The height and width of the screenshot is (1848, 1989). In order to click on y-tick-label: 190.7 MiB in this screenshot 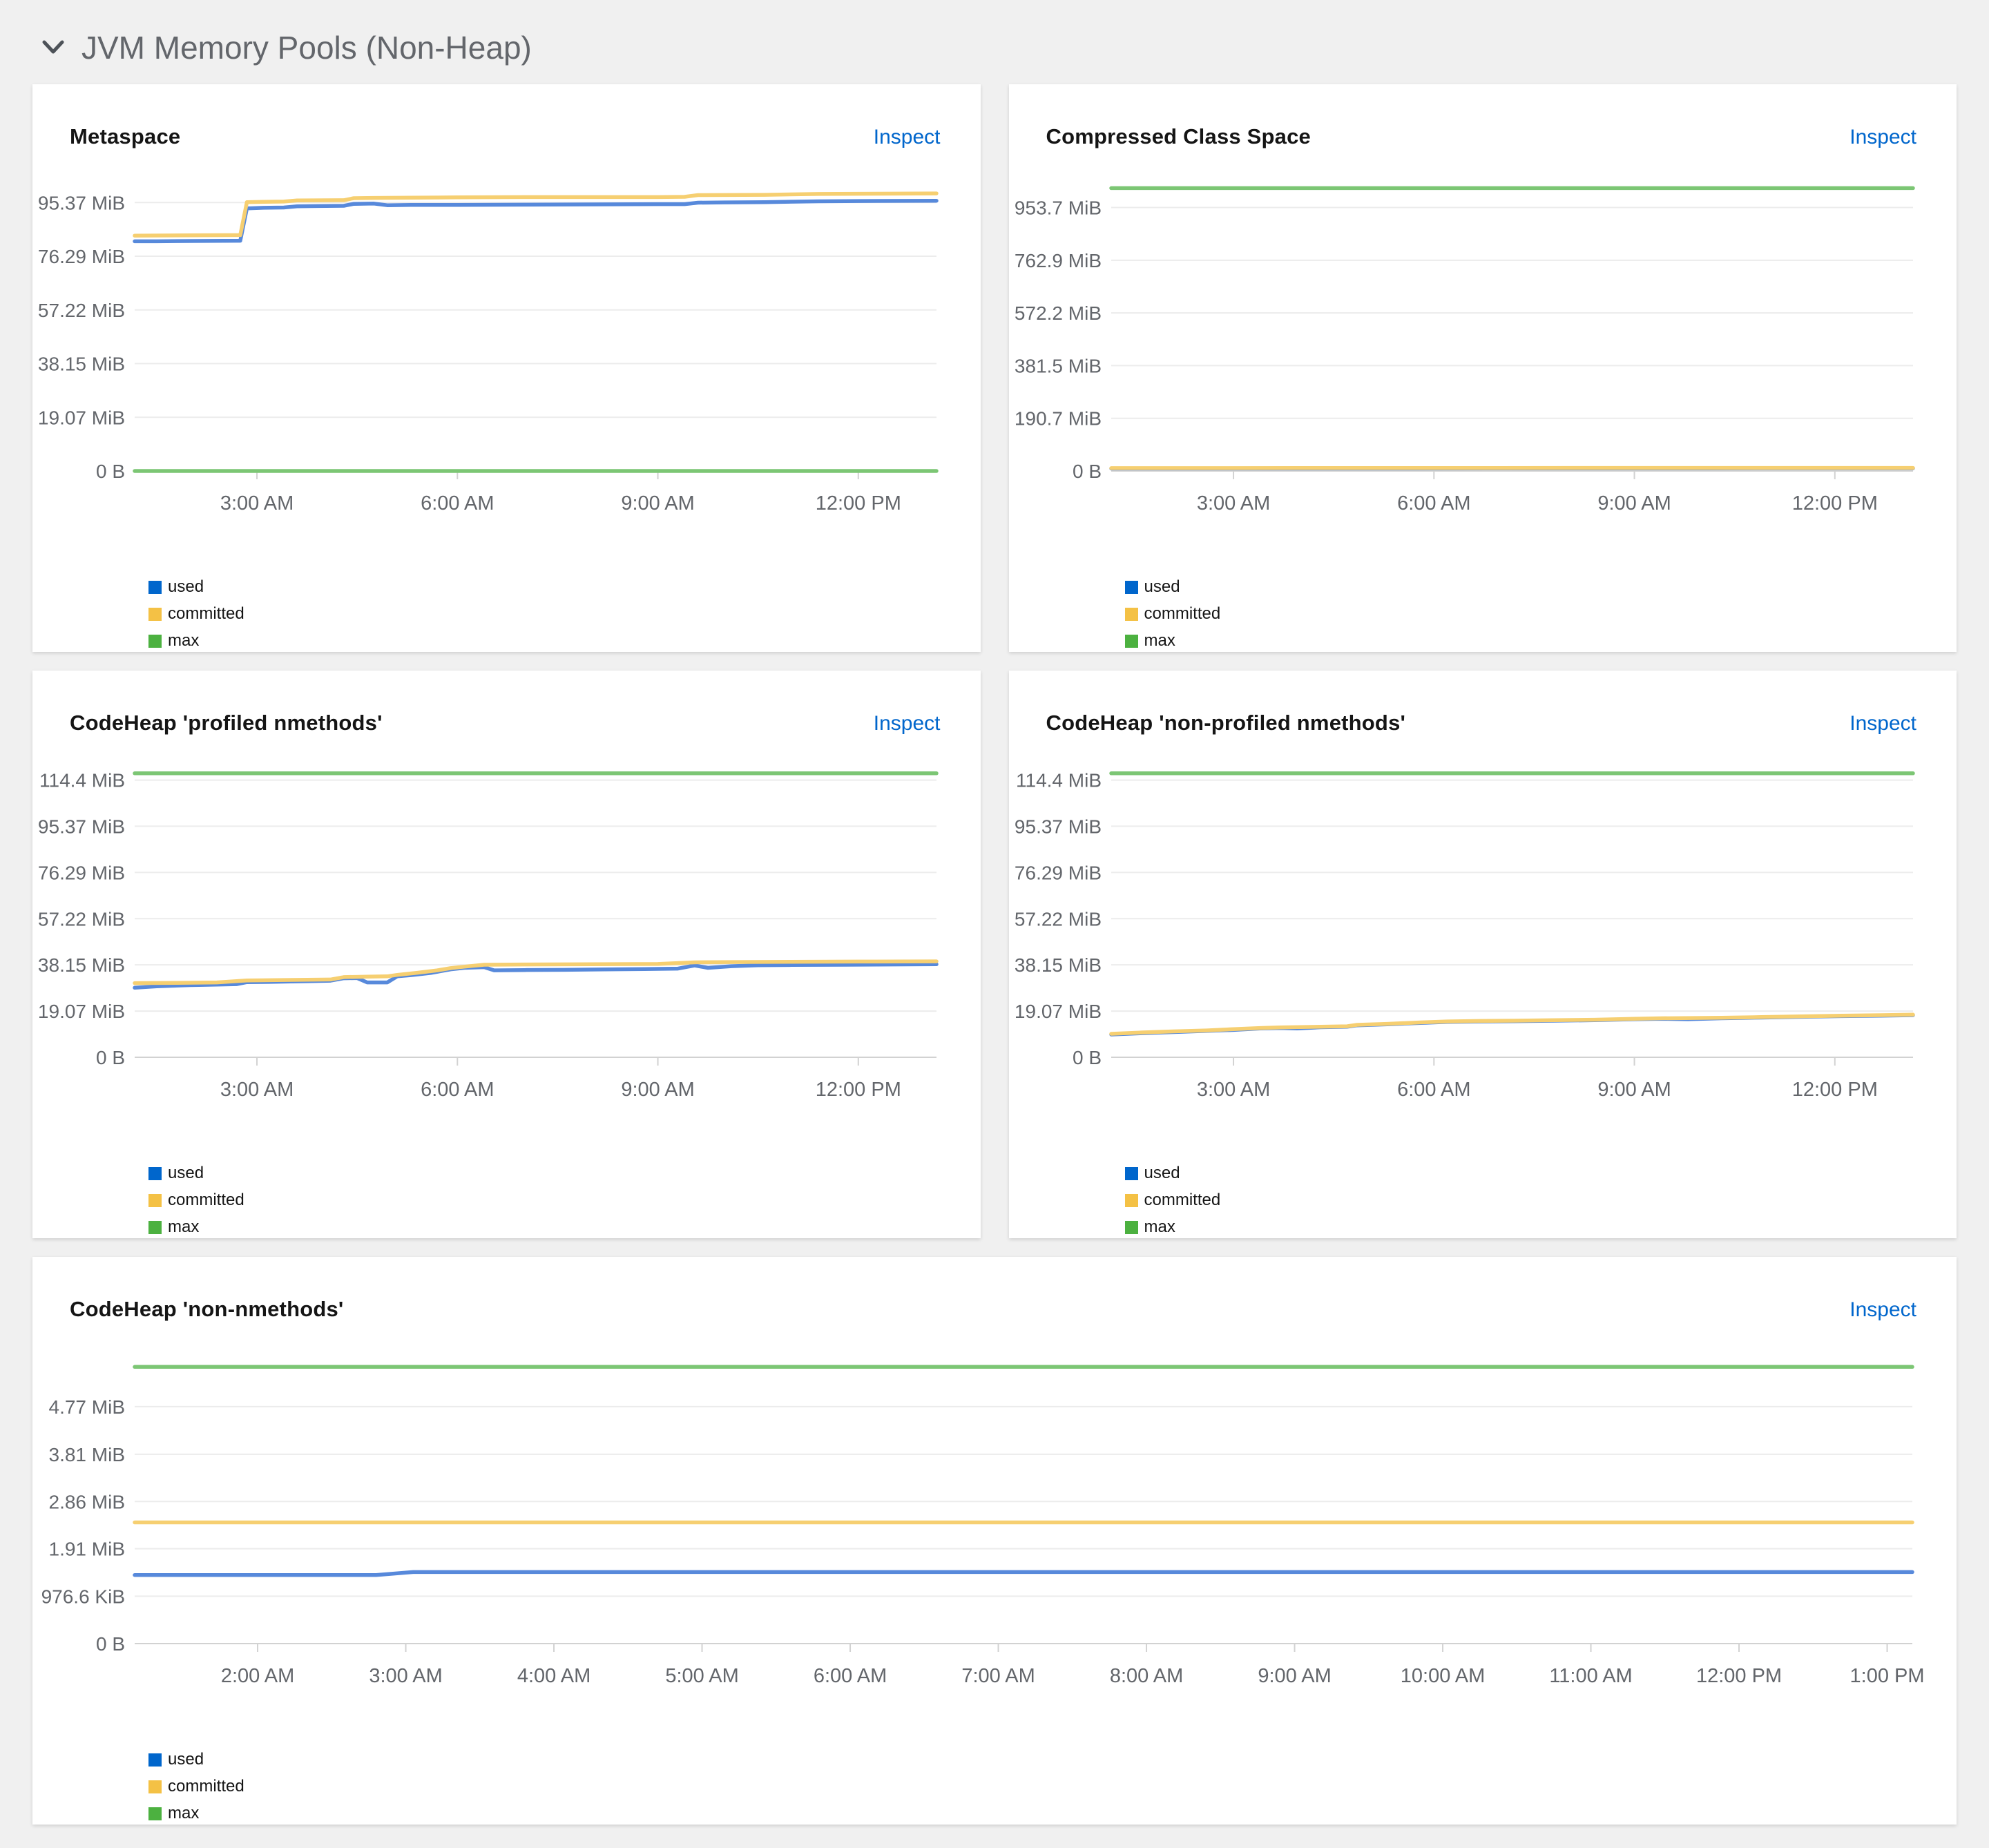, I will do `click(1057, 419)`.